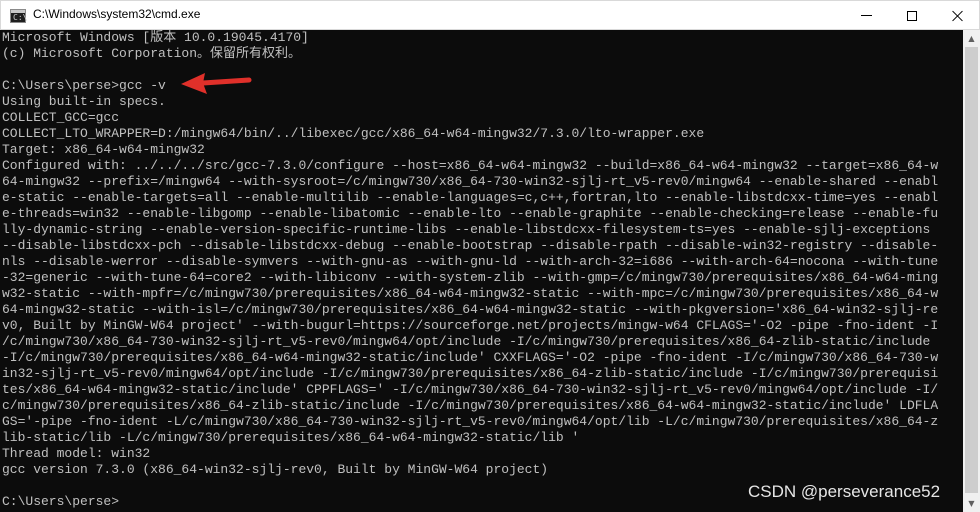 Image resolution: width=980 pixels, height=512 pixels. Describe the element at coordinates (84, 101) in the screenshot. I see `console-line: Using built-in specs.` at that location.